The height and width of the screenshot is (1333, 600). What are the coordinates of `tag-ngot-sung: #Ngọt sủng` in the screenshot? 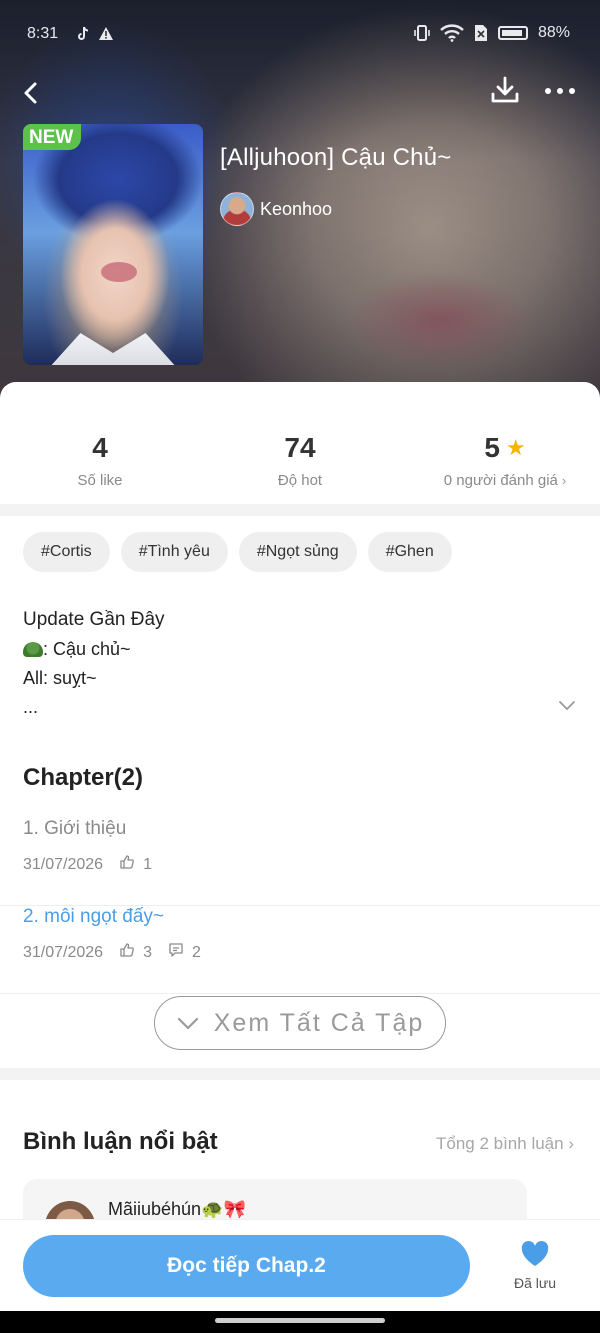 It's located at (297, 552).